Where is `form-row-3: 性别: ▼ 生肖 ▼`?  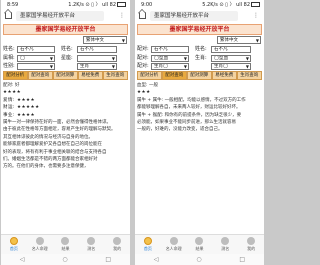
form-row-3: 性别: ▼ 生肖 ▼ is located at coordinates (65, 66).